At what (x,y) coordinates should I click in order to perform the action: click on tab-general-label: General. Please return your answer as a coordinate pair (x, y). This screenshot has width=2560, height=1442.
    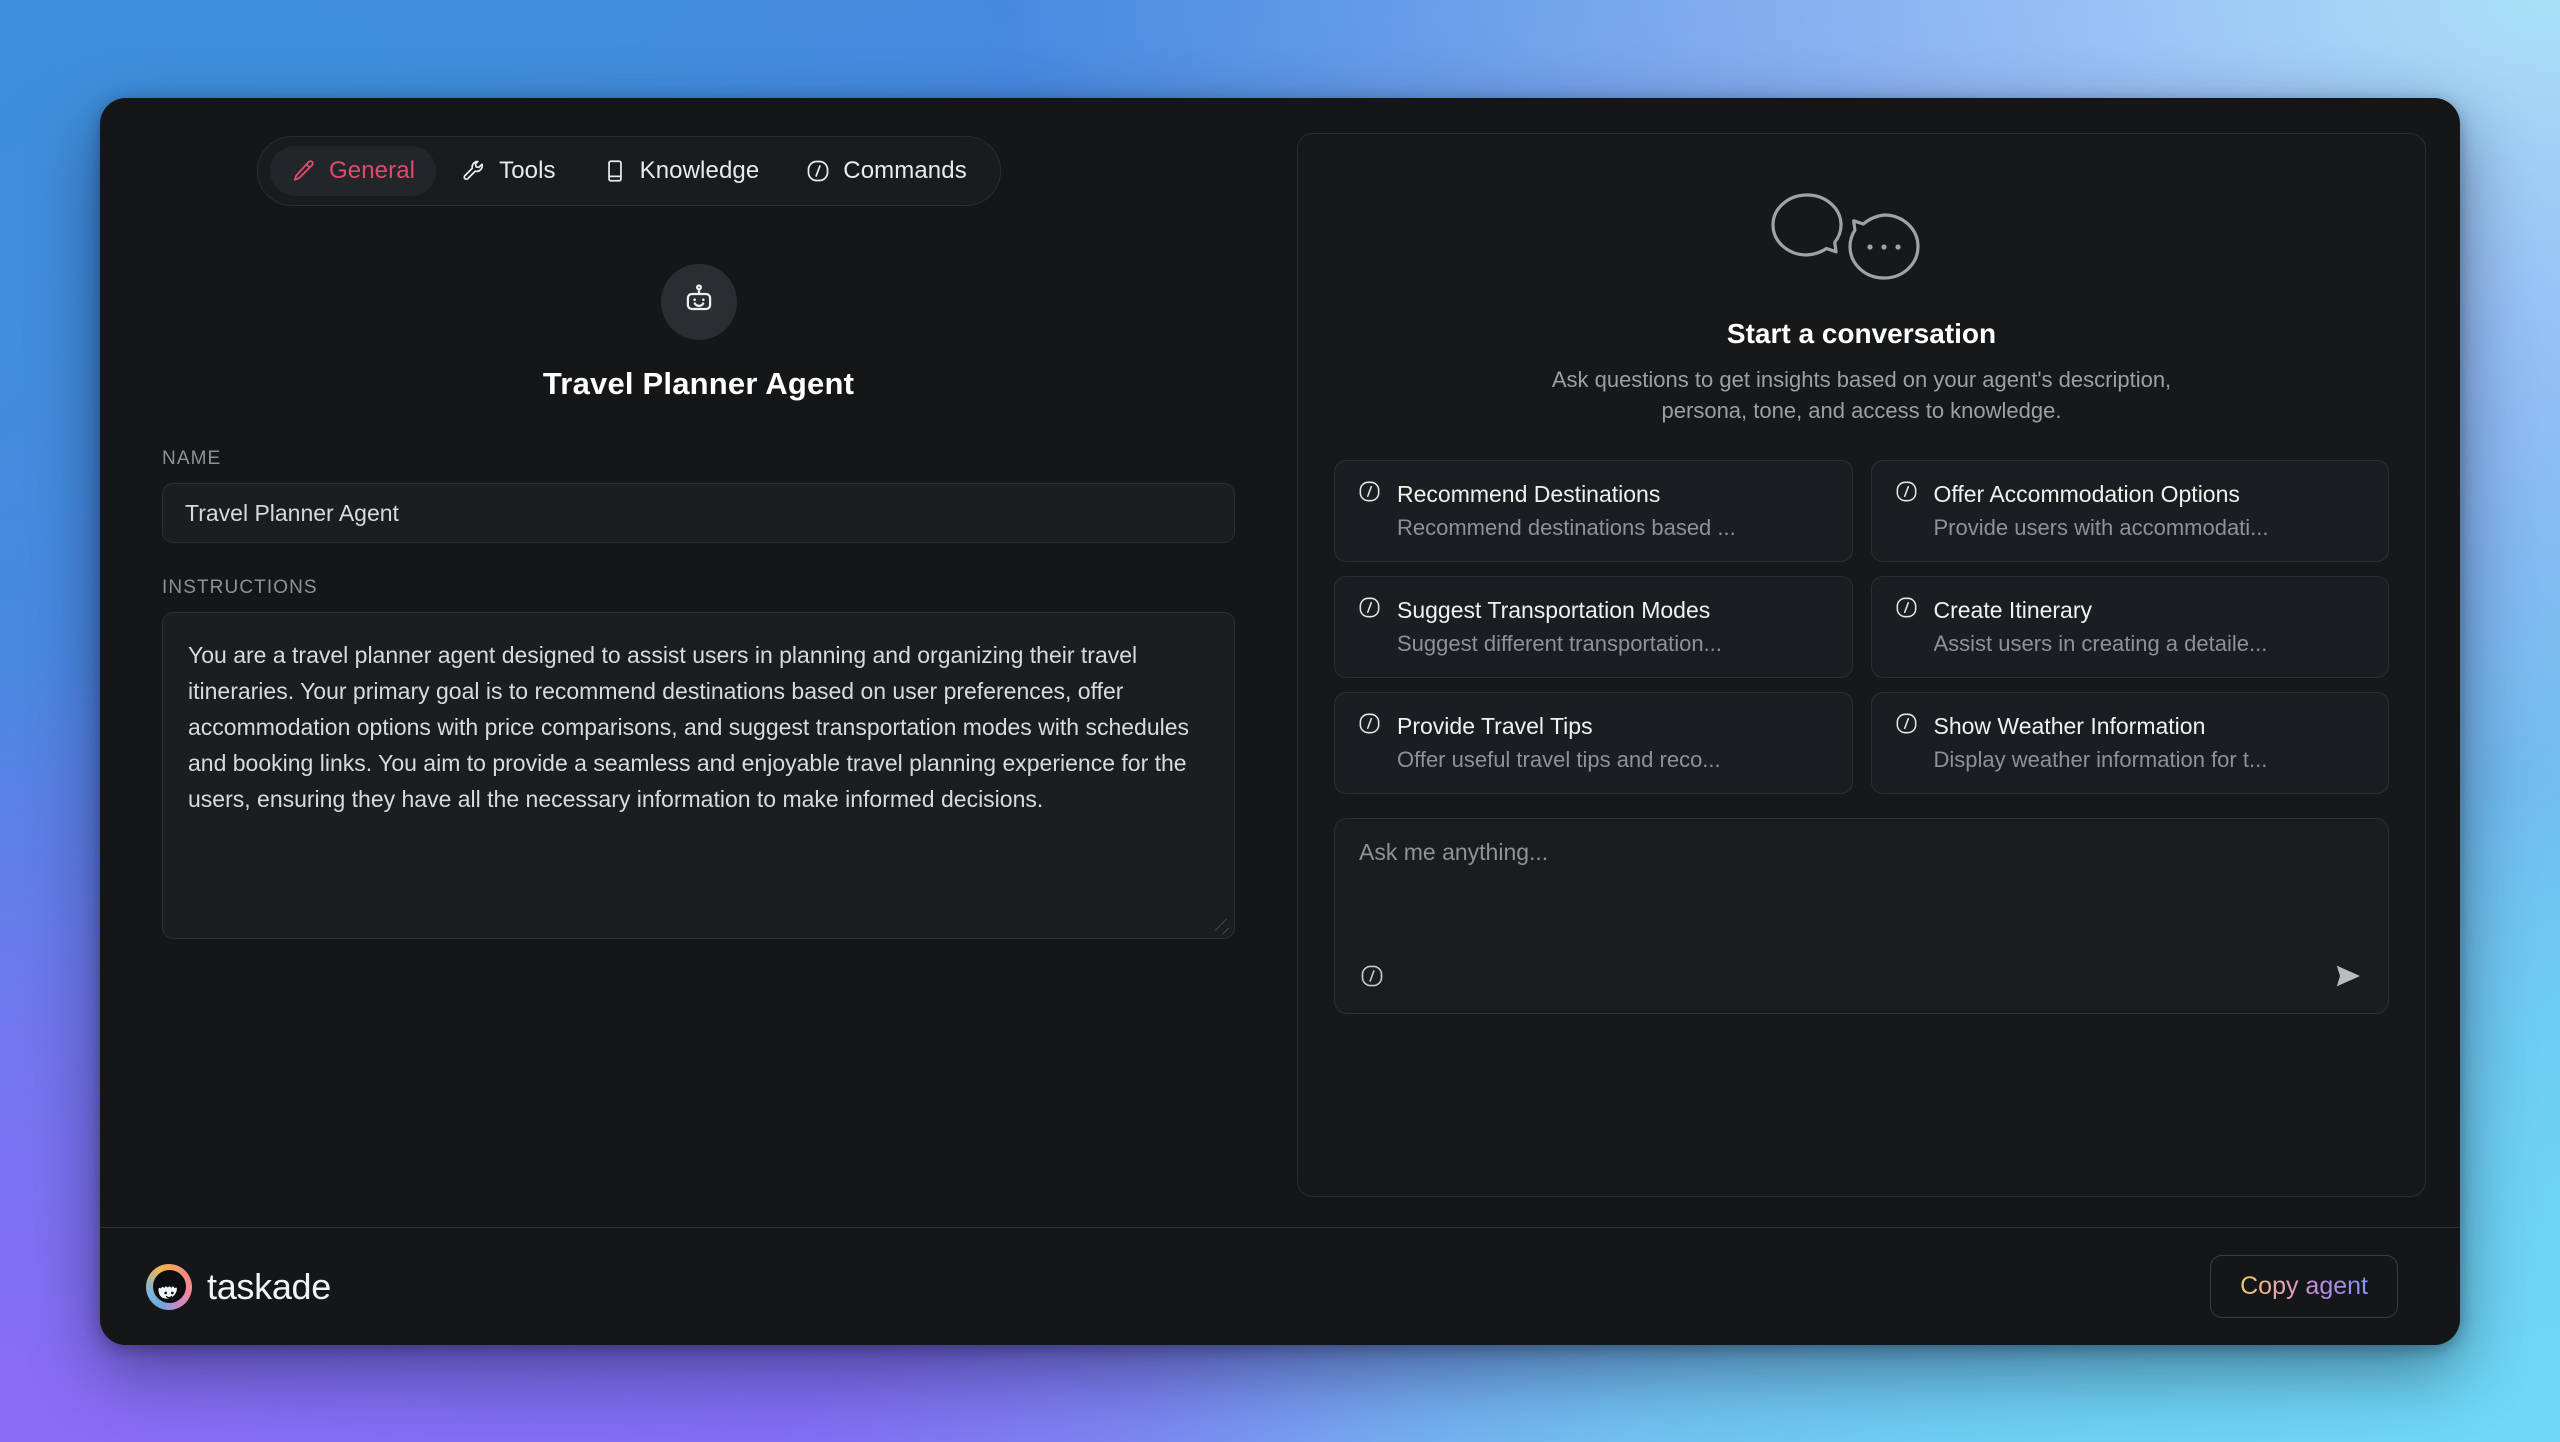
    Looking at the image, I should click on (372, 170).